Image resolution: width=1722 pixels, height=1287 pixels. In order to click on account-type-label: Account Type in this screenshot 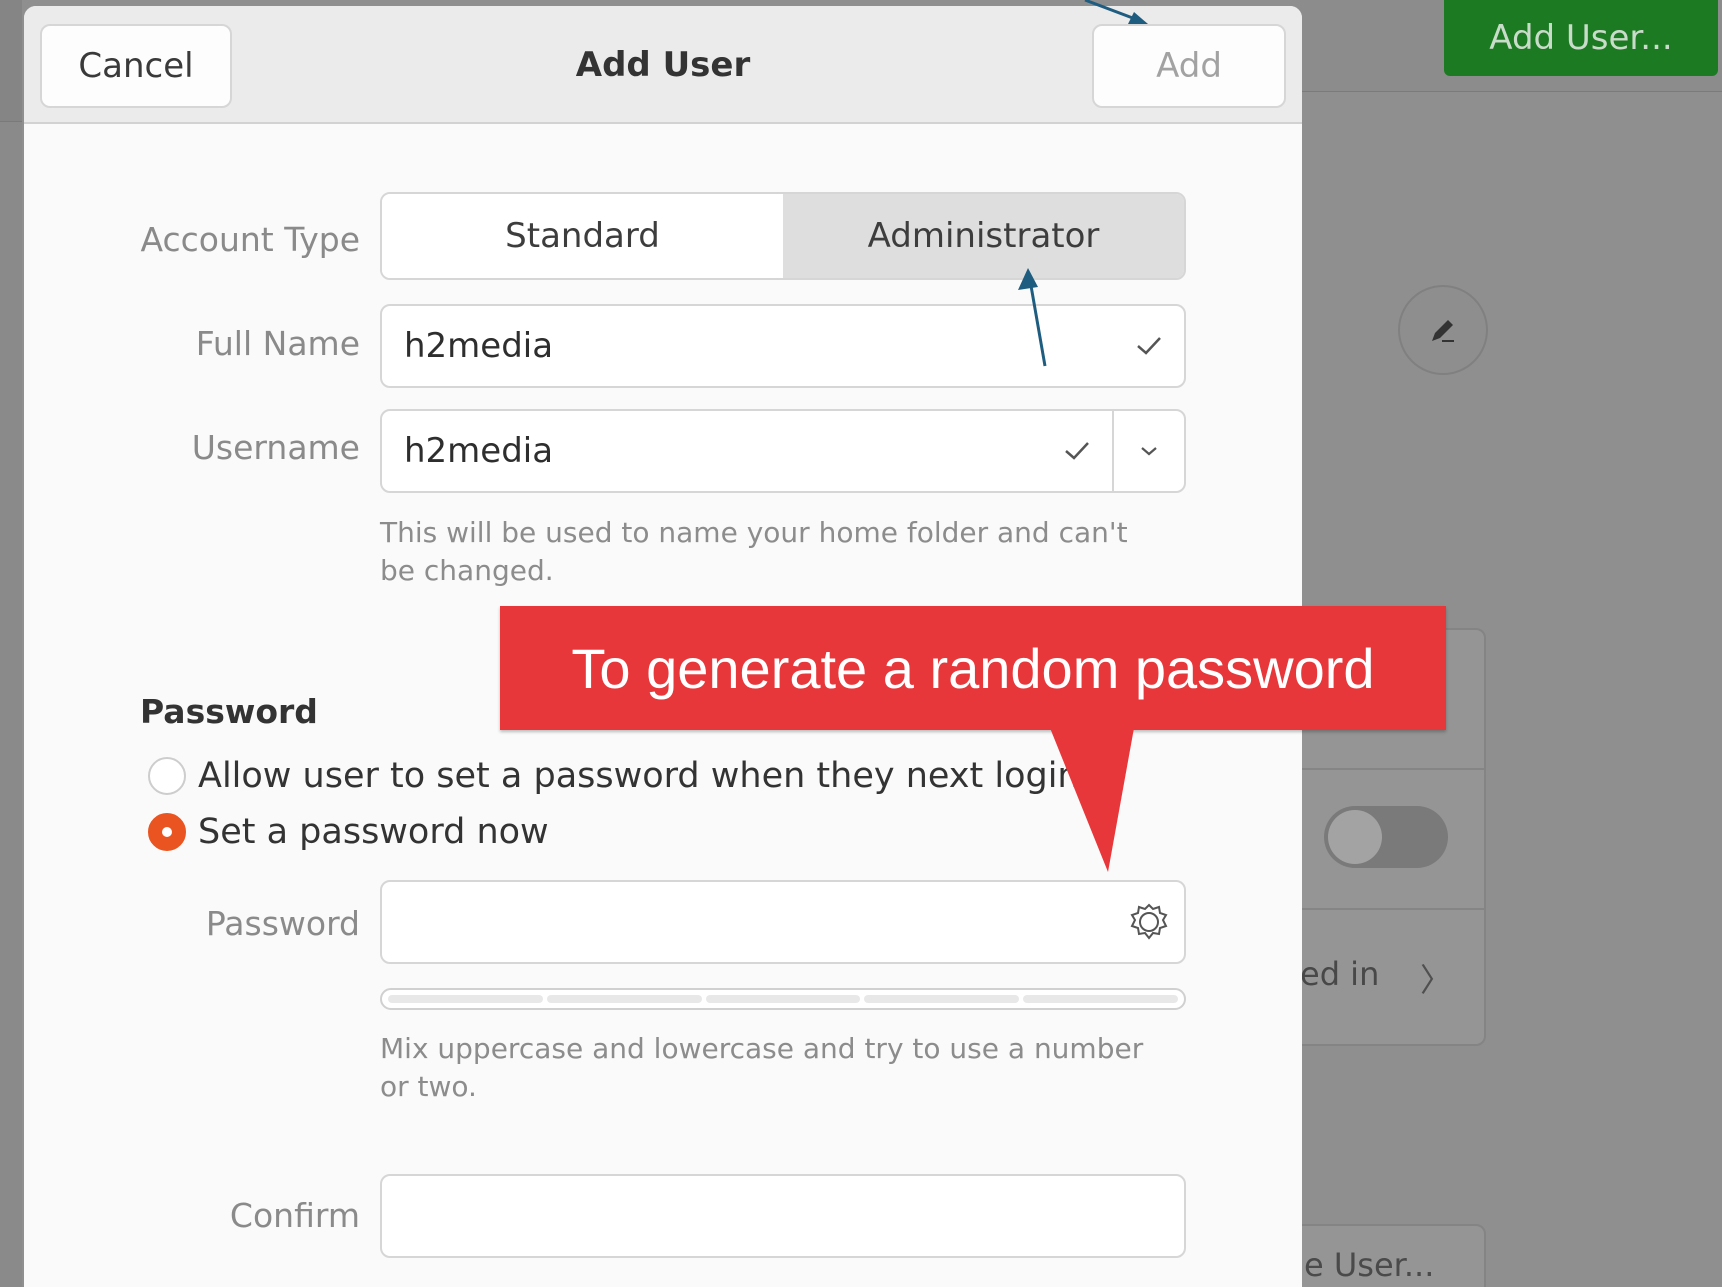, I will do `click(250, 239)`.